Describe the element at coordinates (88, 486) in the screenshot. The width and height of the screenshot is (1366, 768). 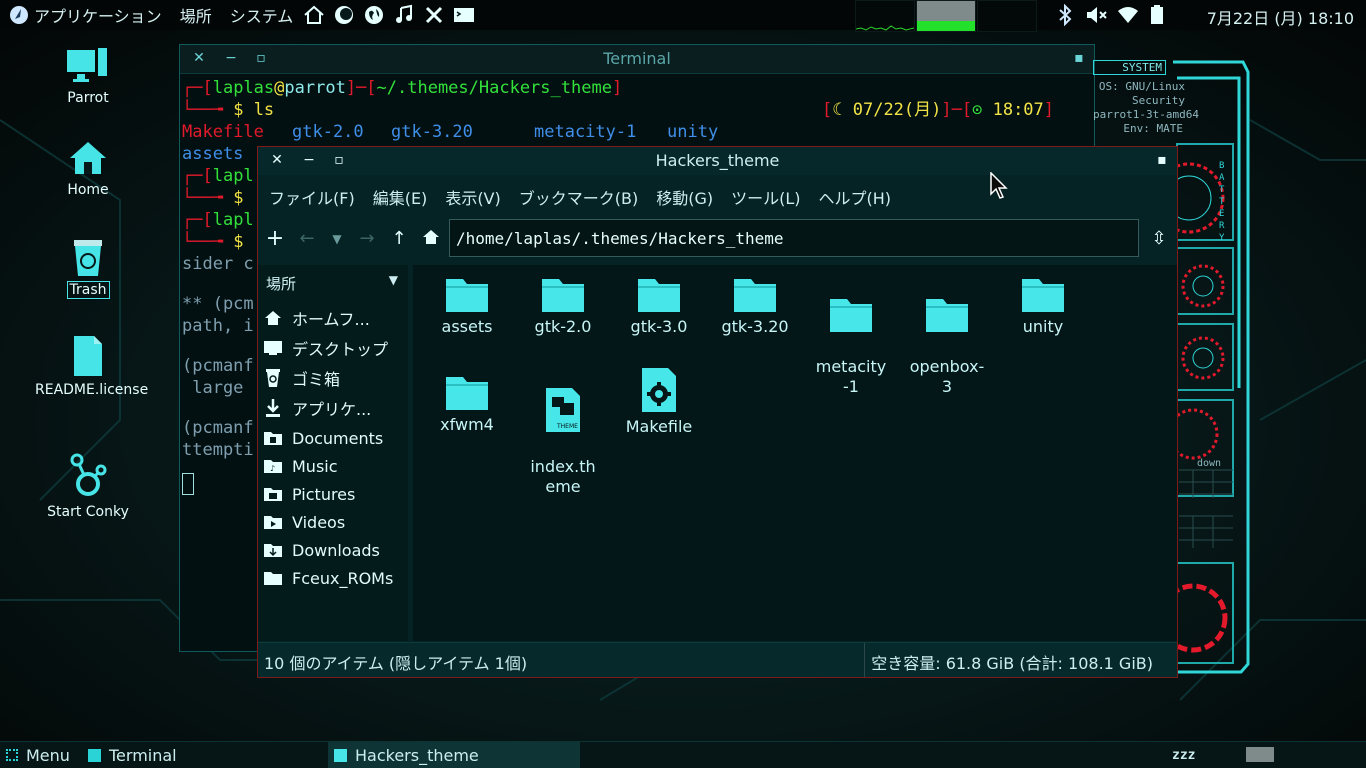
I see `desktop-icon-start-conky: Start Conky` at that location.